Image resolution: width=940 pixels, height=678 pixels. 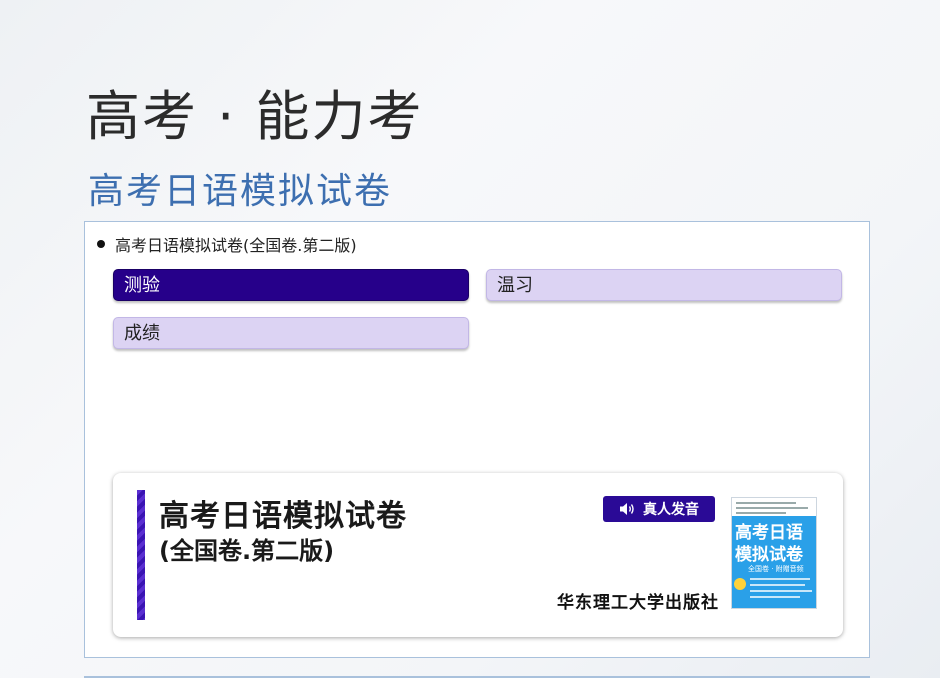 What do you see at coordinates (769, 555) in the screenshot?
I see `cover-title-line2: 模拟试卷` at bounding box center [769, 555].